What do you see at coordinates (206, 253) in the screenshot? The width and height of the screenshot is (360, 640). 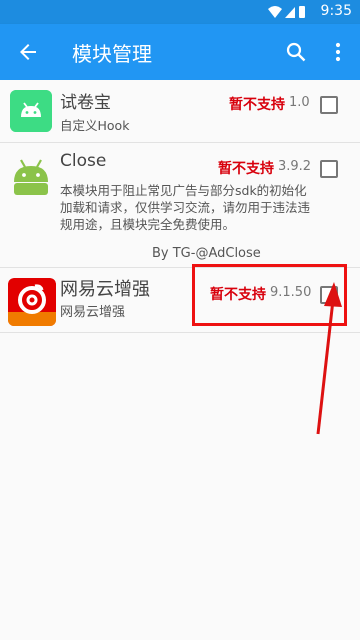 I see `module-author: By TG-@AdClose` at bounding box center [206, 253].